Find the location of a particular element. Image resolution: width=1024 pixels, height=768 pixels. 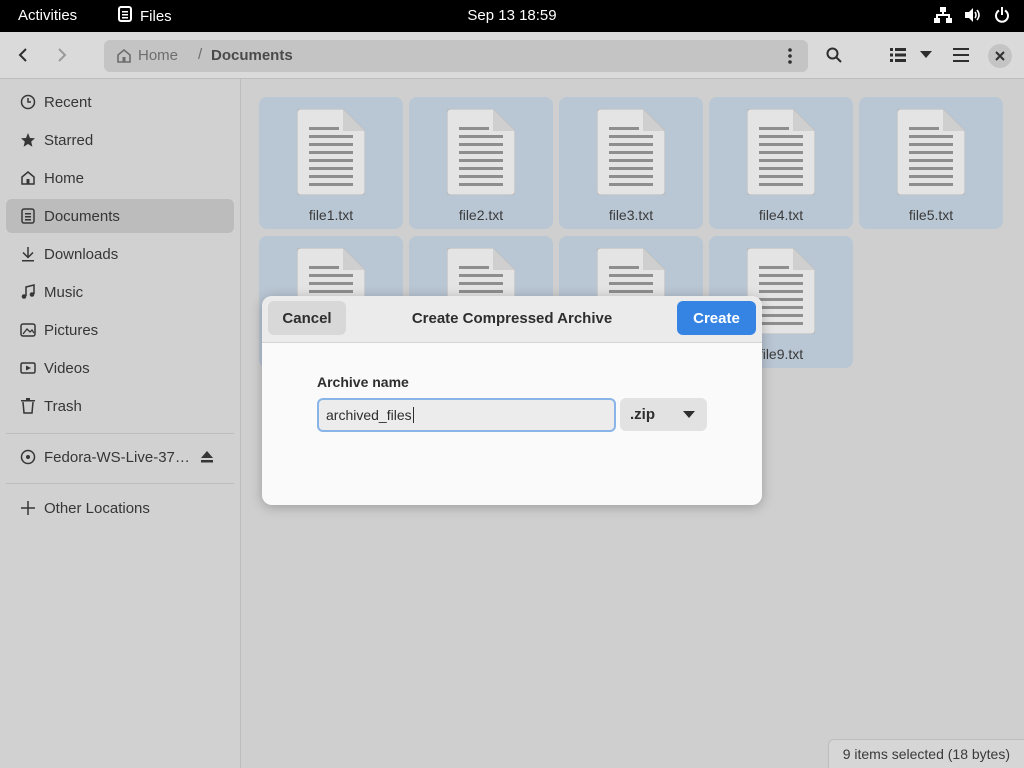

file-name: file5.txt is located at coordinates (931, 215).